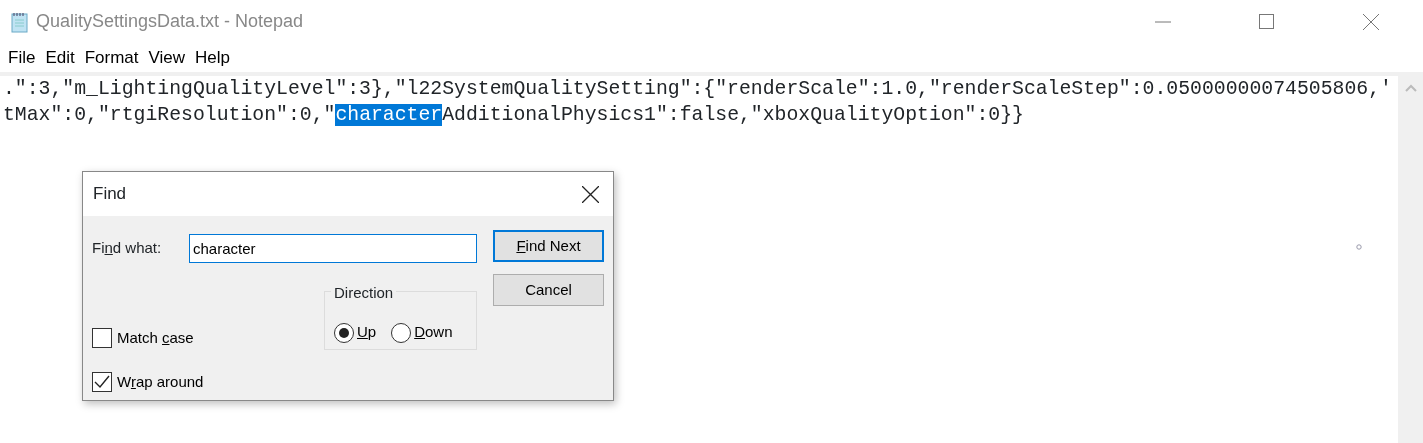 This screenshot has width=1423, height=443. I want to click on field-label: Find what:, so click(127, 248).